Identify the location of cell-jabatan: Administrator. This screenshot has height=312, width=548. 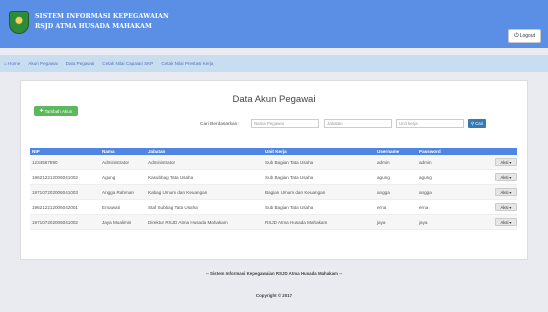
(162, 162).